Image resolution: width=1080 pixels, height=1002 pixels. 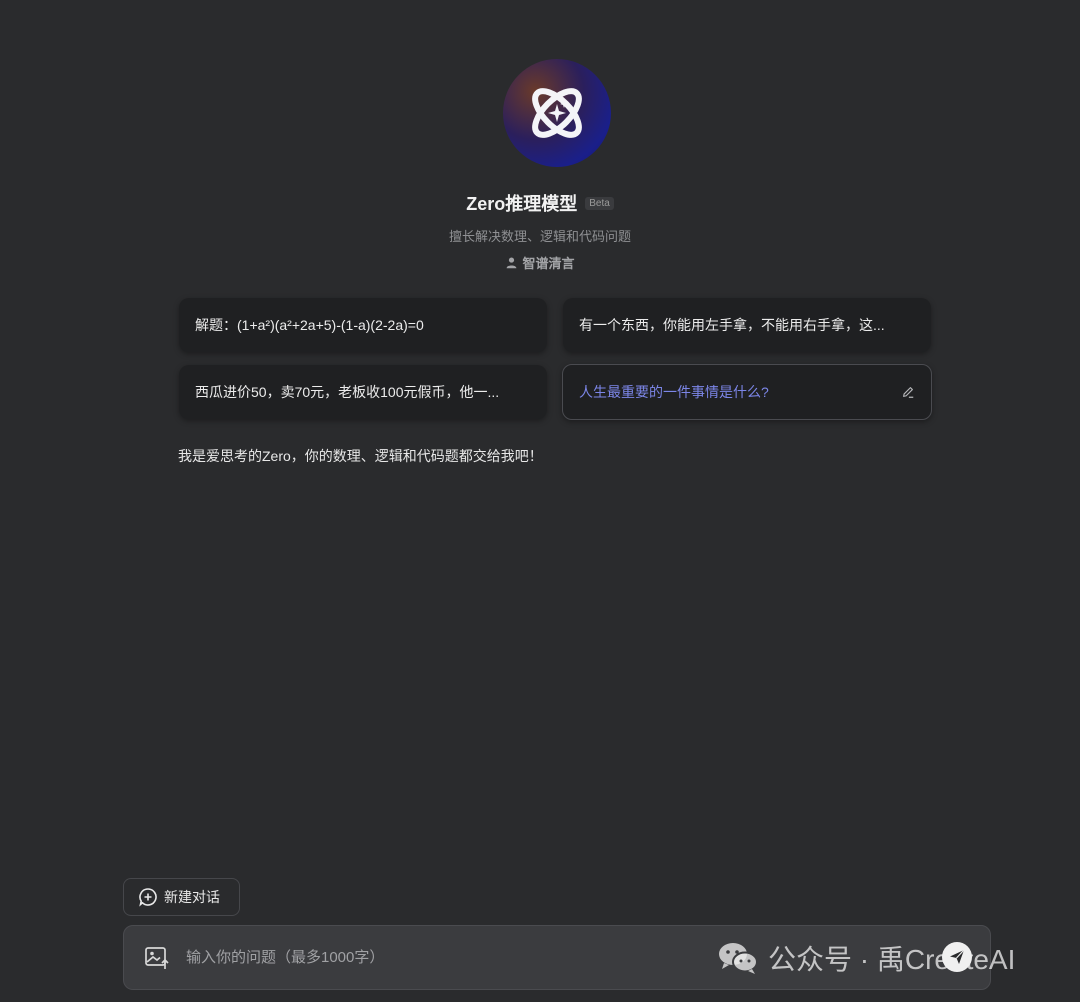 I want to click on send-button, so click(x=957, y=957).